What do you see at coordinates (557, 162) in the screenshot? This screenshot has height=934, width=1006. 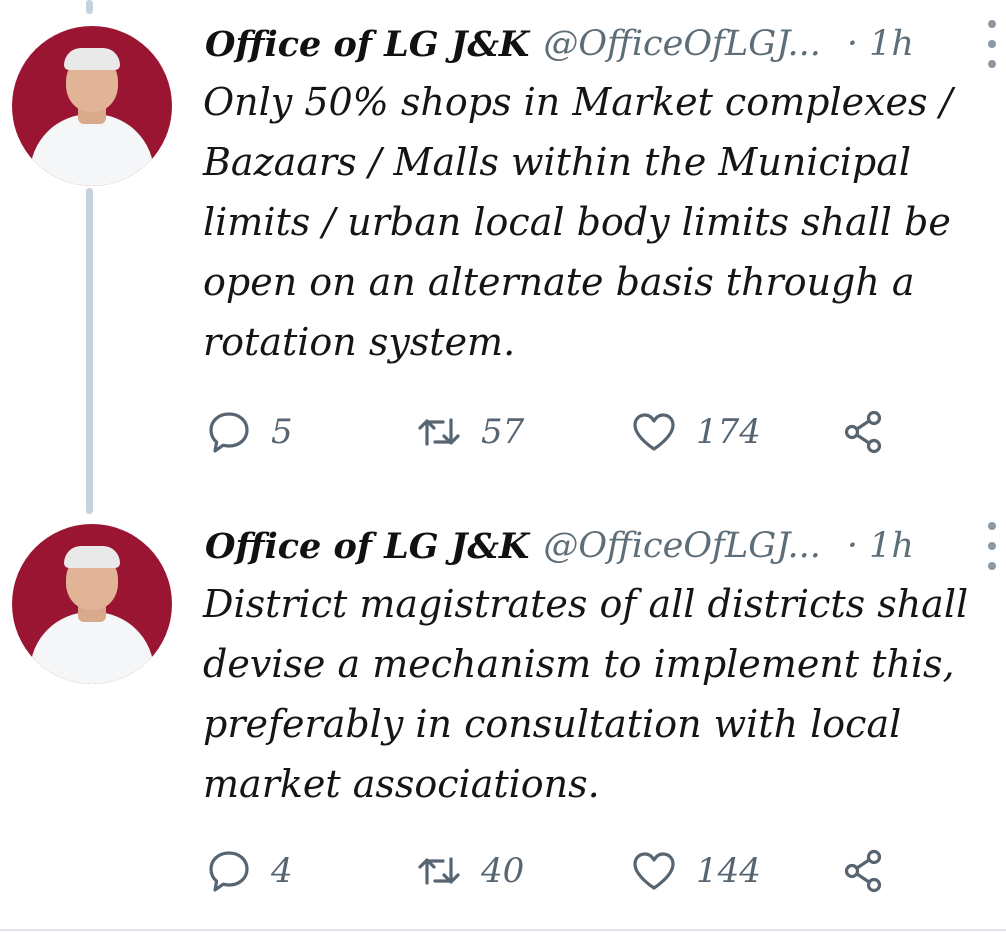 I see `tweet-text-line: Bazaars / Malls within the Municipal` at bounding box center [557, 162].